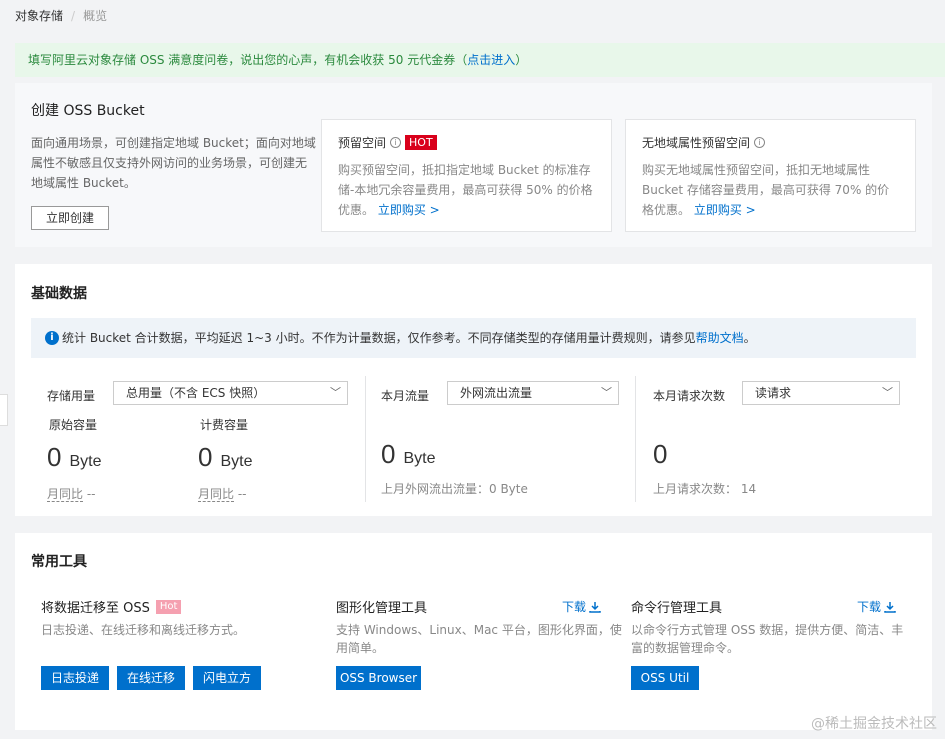 This screenshot has width=945, height=739. What do you see at coordinates (581, 606) in the screenshot?
I see `gui-download-link: 下载` at bounding box center [581, 606].